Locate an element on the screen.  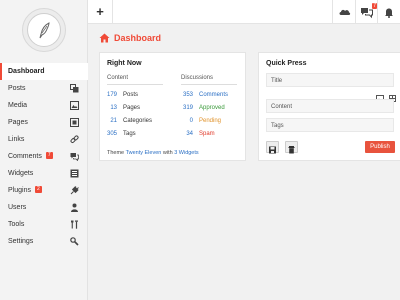
sidebar-item-settings: Settings is located at coordinates (44, 241).